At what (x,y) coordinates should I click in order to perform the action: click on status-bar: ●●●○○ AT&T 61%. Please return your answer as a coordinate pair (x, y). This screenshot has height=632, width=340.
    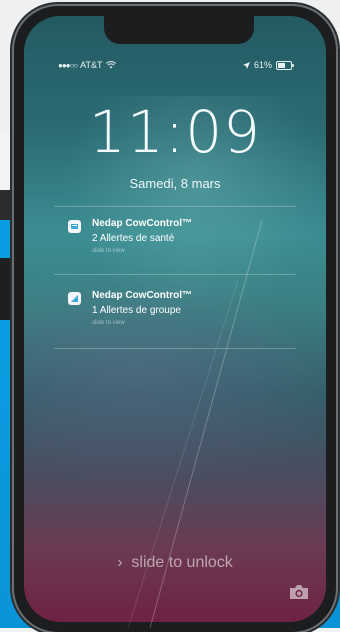
    Looking at the image, I should click on (176, 66).